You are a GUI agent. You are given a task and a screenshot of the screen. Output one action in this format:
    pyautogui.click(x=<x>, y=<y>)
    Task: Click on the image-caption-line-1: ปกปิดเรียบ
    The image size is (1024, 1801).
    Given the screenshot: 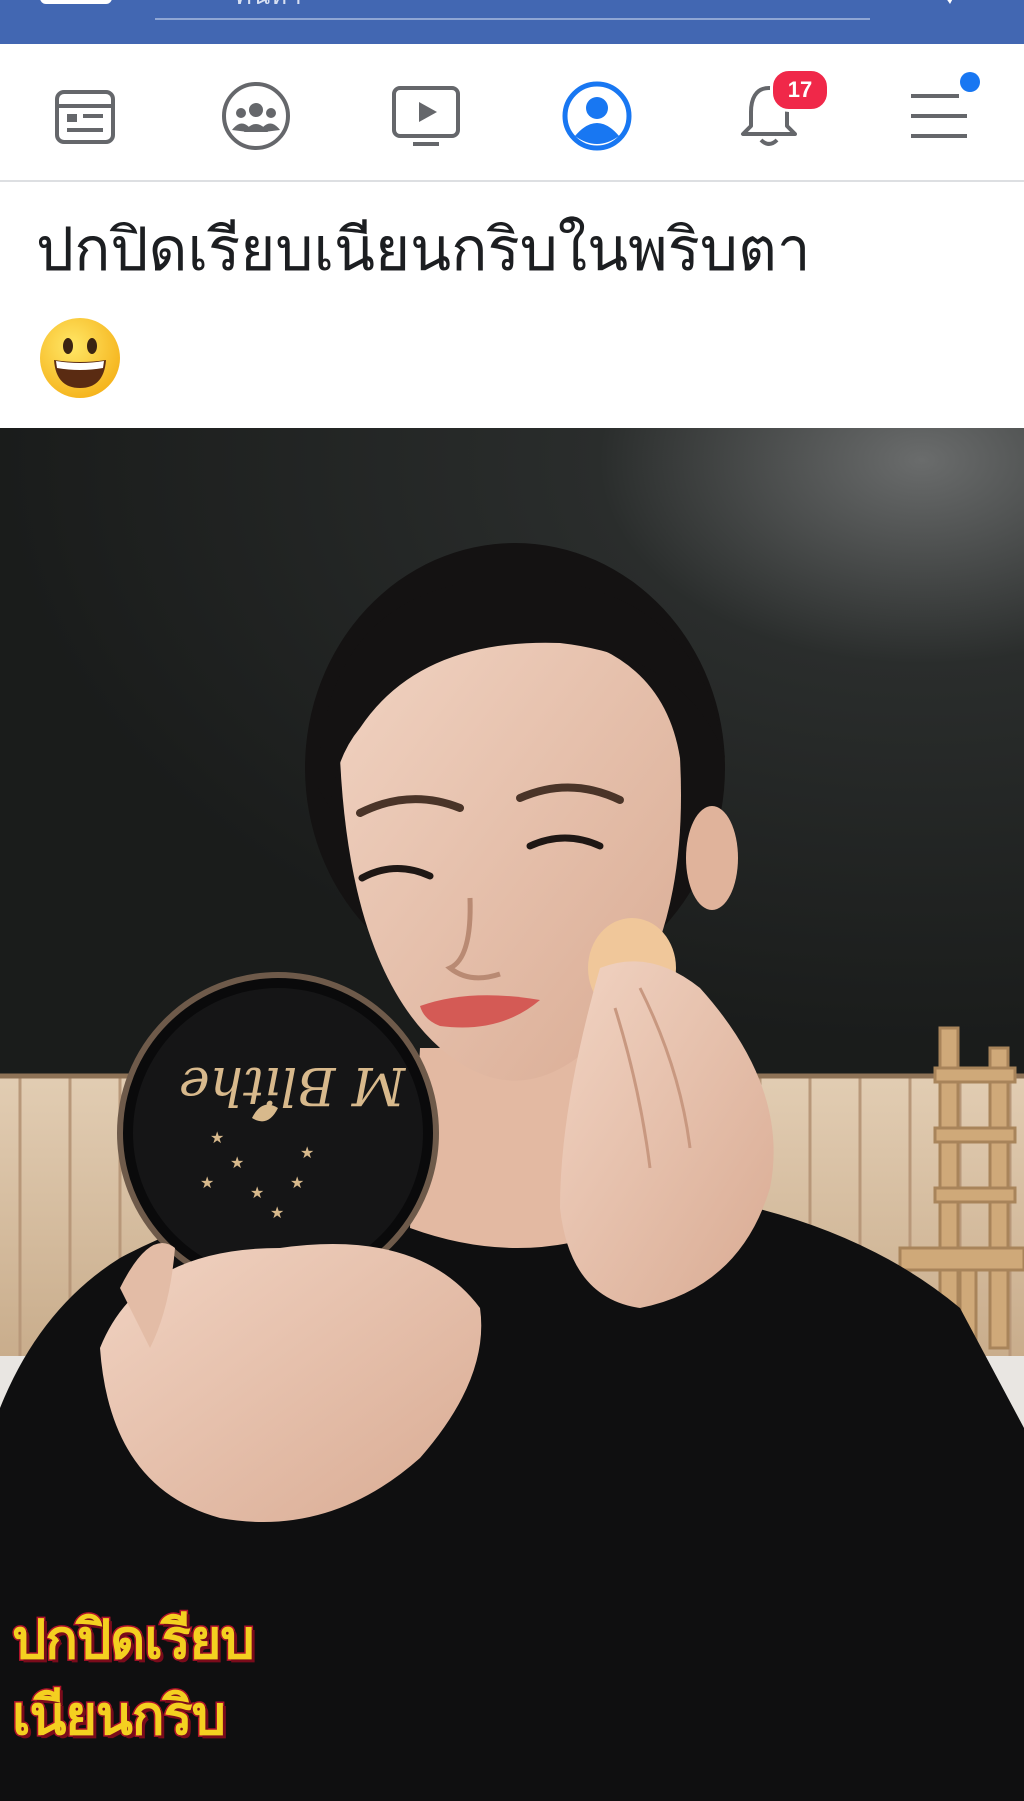 What is the action you would take?
    pyautogui.click(x=134, y=1640)
    